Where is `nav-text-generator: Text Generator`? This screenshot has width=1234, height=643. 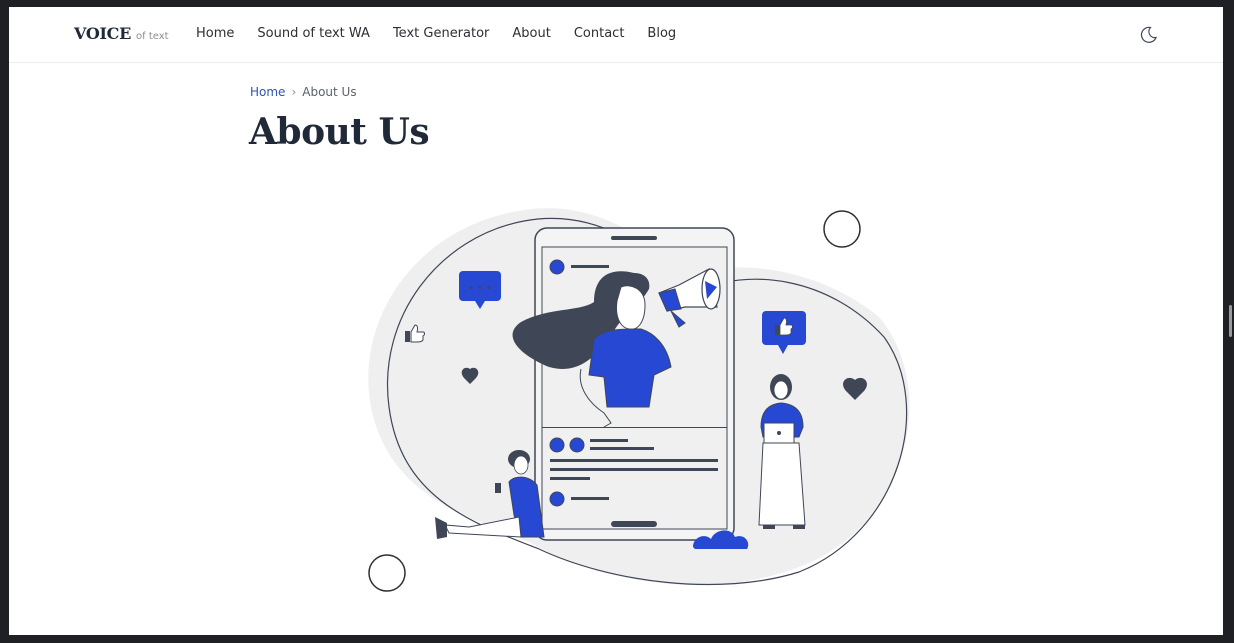
nav-text-generator: Text Generator is located at coordinates (441, 33).